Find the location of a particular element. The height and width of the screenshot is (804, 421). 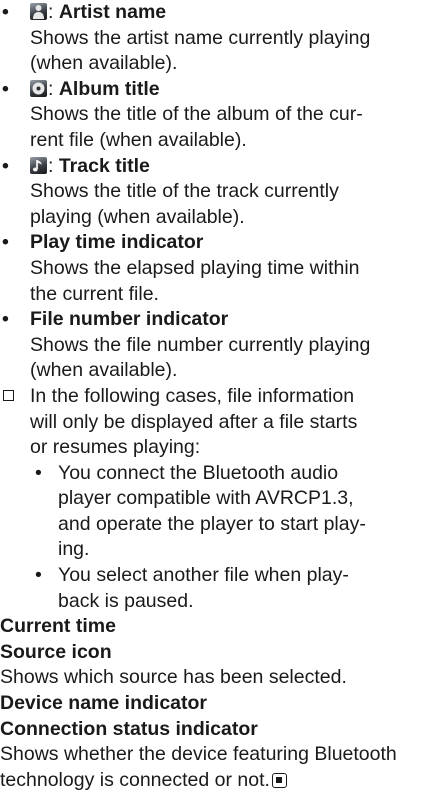

heading-source-icon: Source icon is located at coordinates (56, 651).